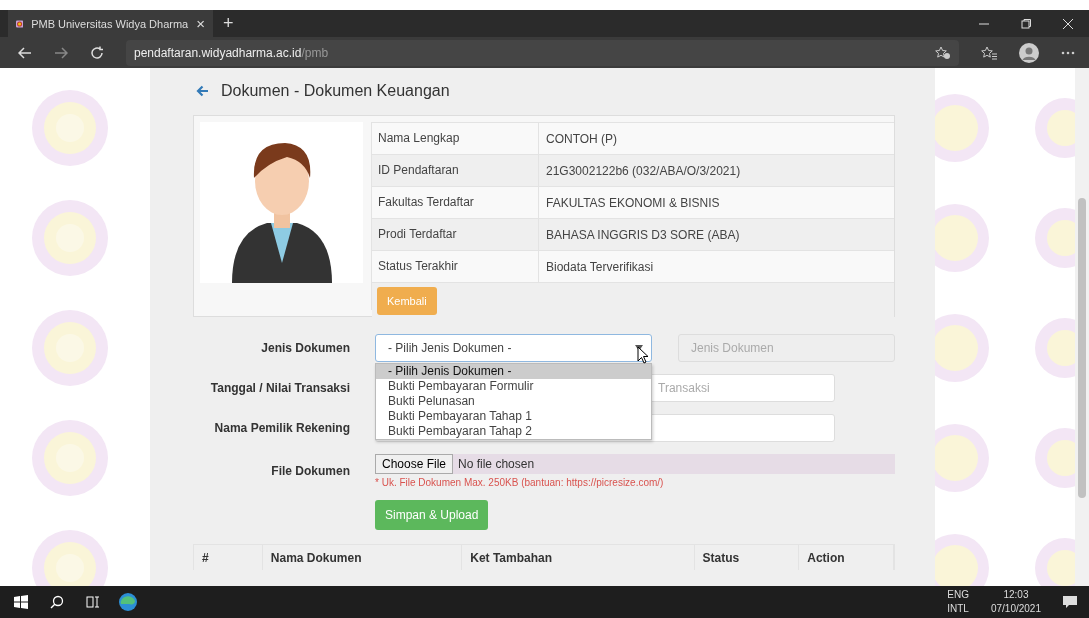 The image size is (1089, 618). What do you see at coordinates (846, 557) in the screenshot?
I see `column-header: Action` at bounding box center [846, 557].